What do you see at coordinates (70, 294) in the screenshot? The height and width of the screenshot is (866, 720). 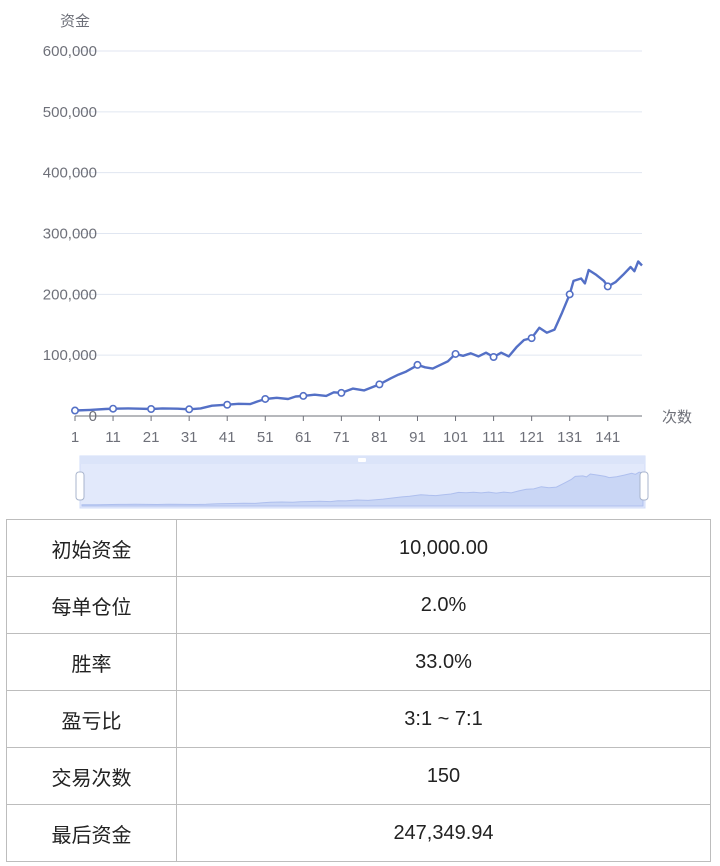 I see `y-tick-label: 200,000` at bounding box center [70, 294].